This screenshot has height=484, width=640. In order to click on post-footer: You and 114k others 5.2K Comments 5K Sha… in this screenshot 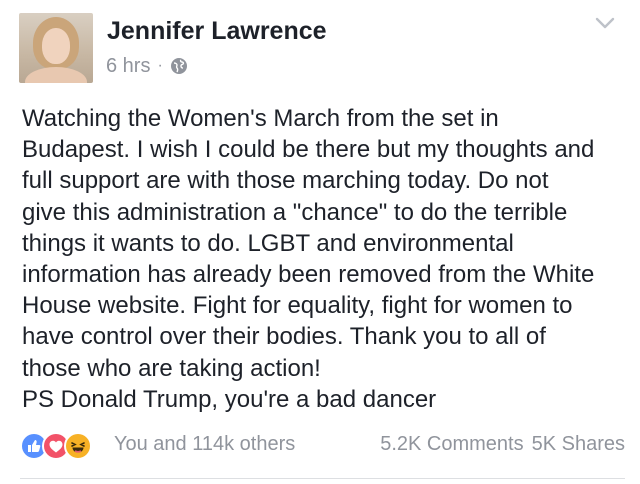, I will do `click(322, 446)`.